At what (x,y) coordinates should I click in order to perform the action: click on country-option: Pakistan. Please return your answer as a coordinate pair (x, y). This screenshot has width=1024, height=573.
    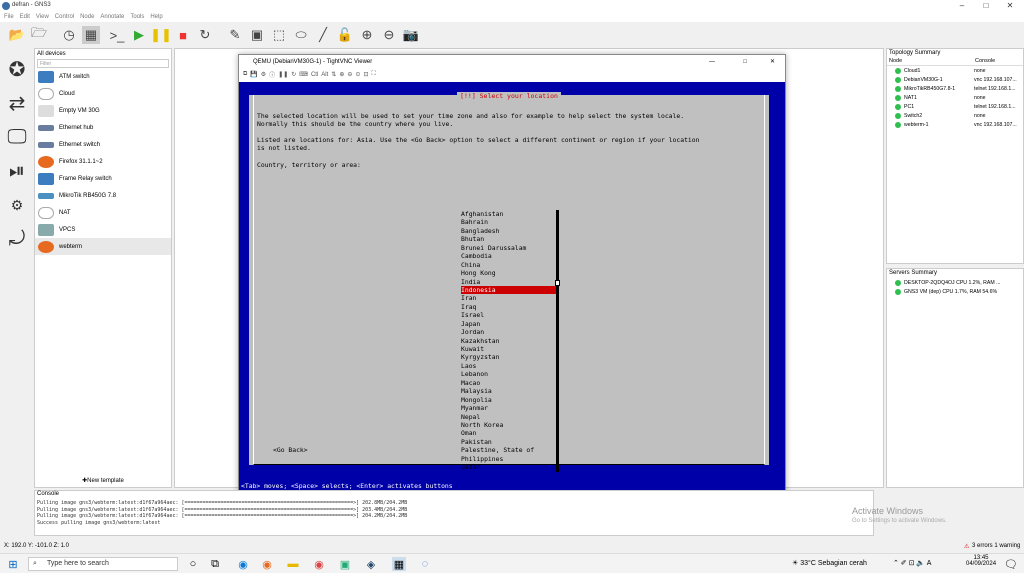
    Looking at the image, I should click on (509, 442).